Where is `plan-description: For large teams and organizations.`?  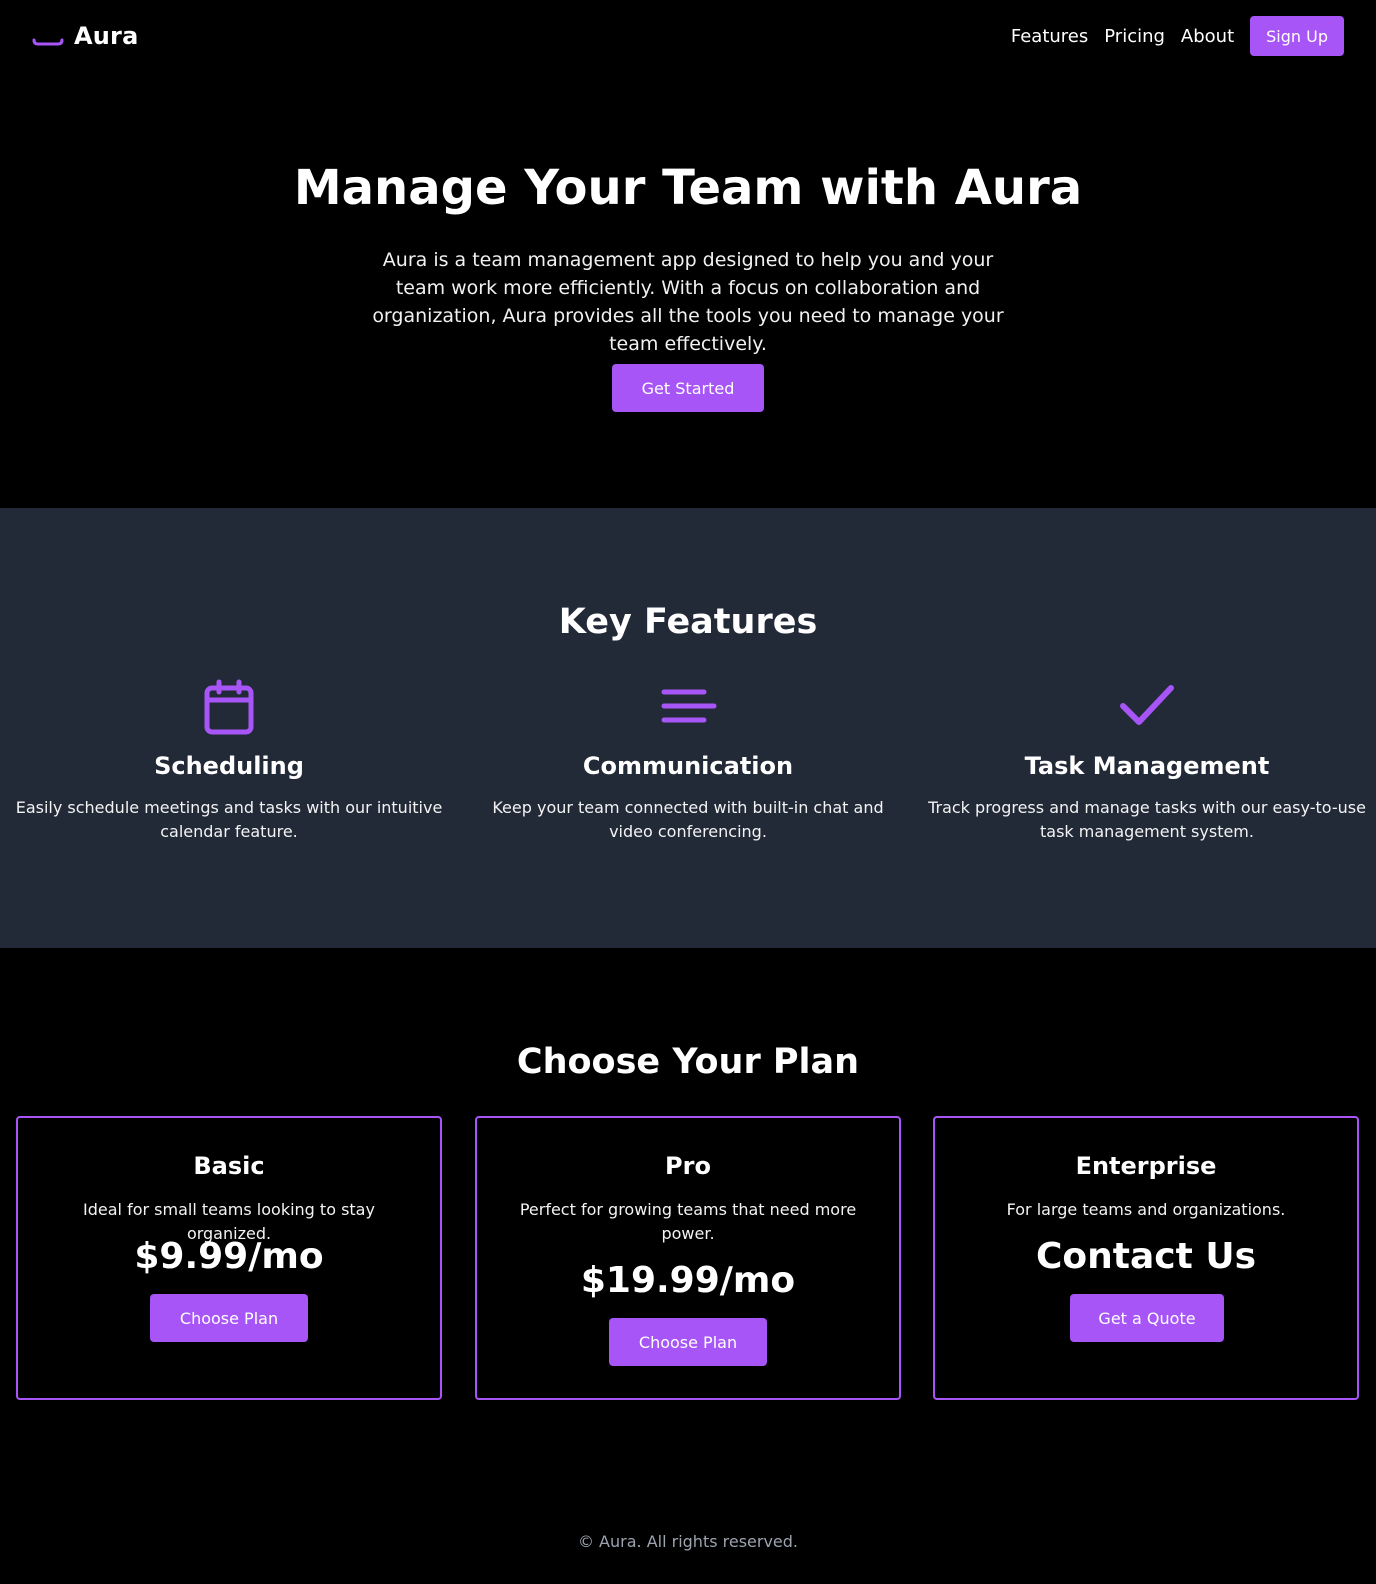
plan-description: For large teams and organizations. is located at coordinates (1146, 1209).